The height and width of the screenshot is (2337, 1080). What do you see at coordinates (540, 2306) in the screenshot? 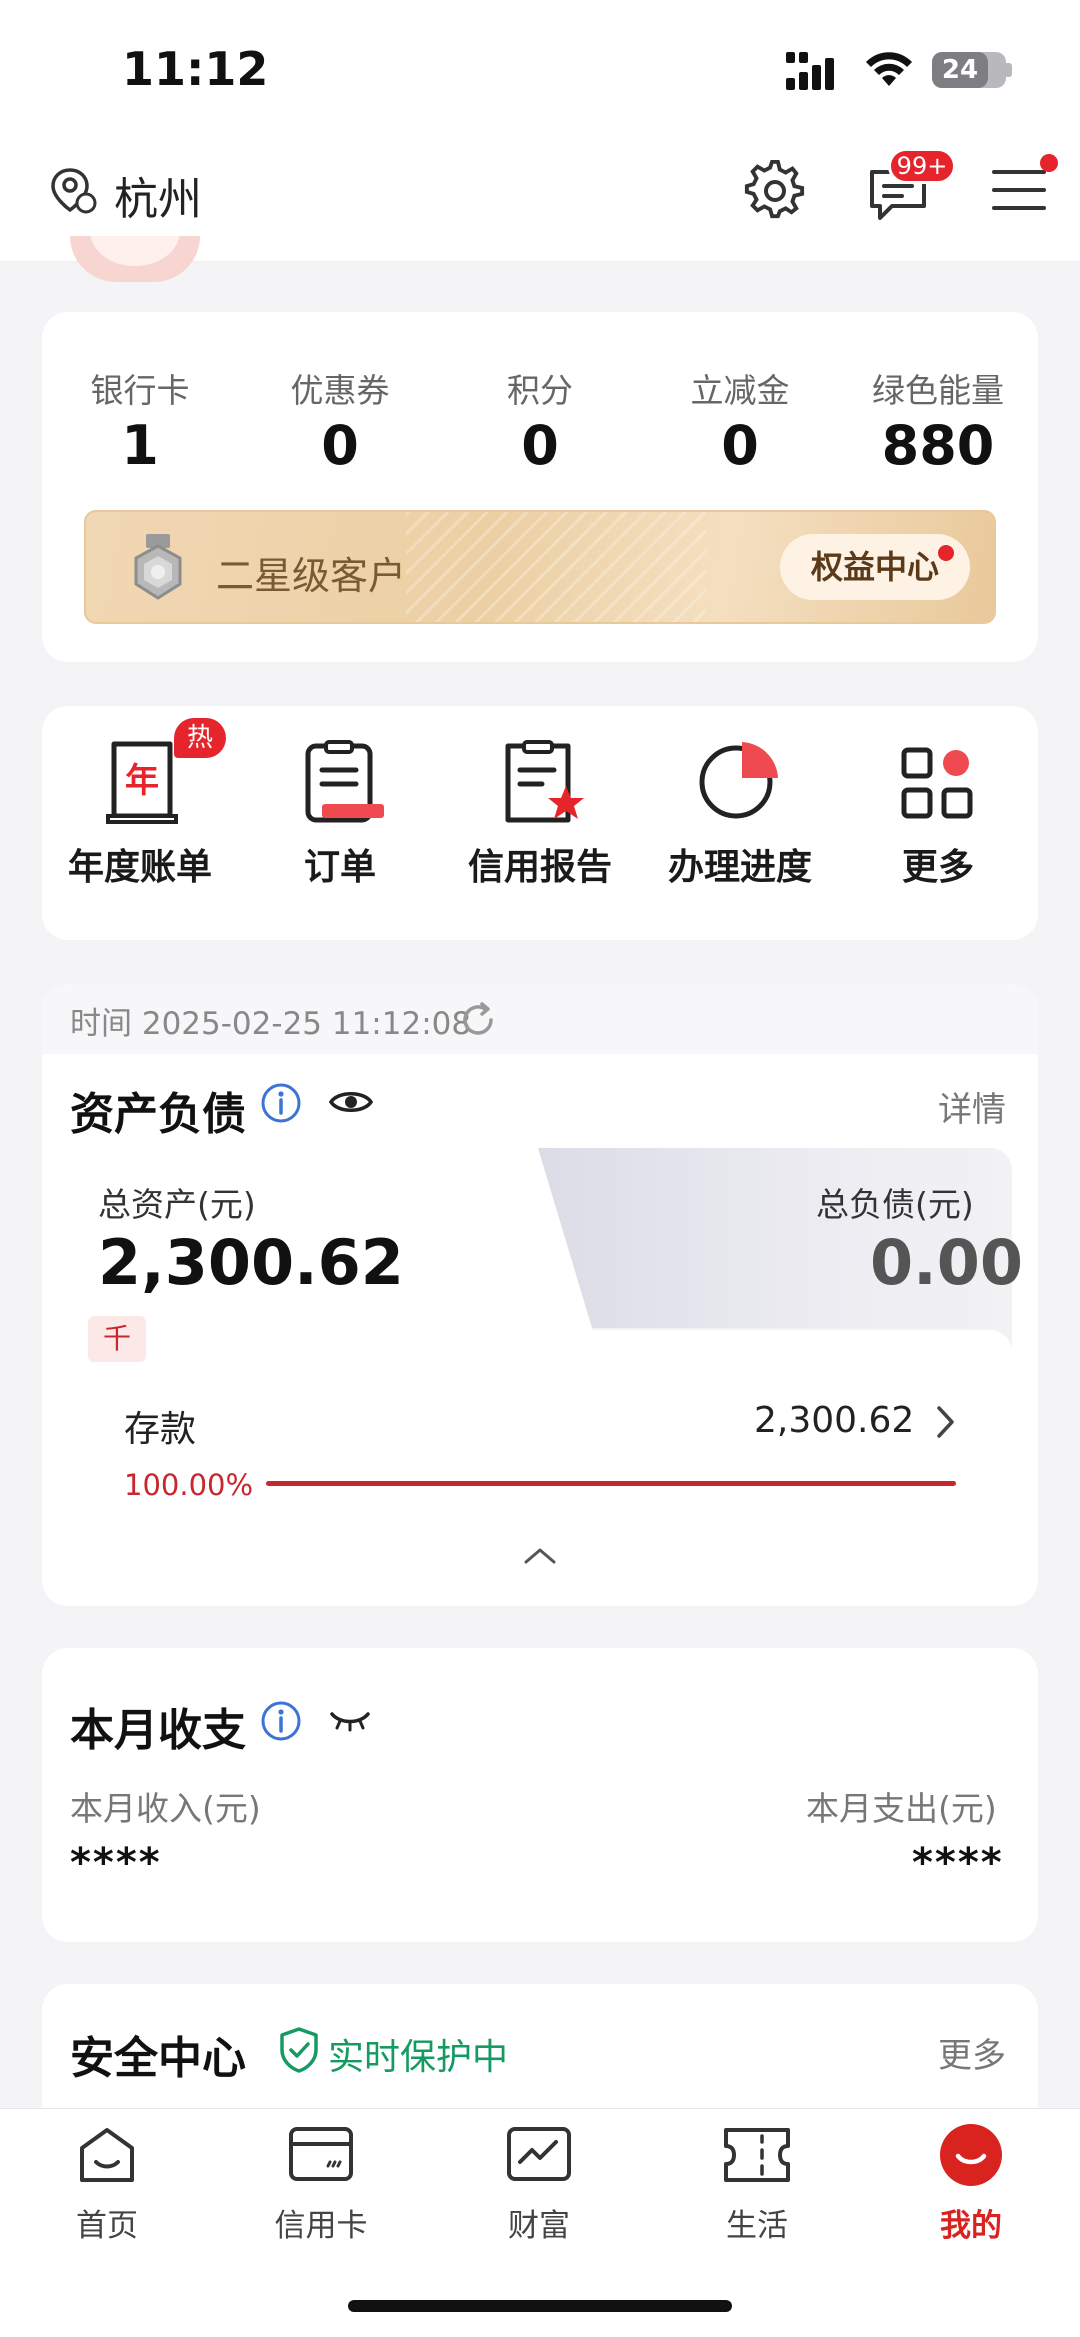
I see `home-indicator` at bounding box center [540, 2306].